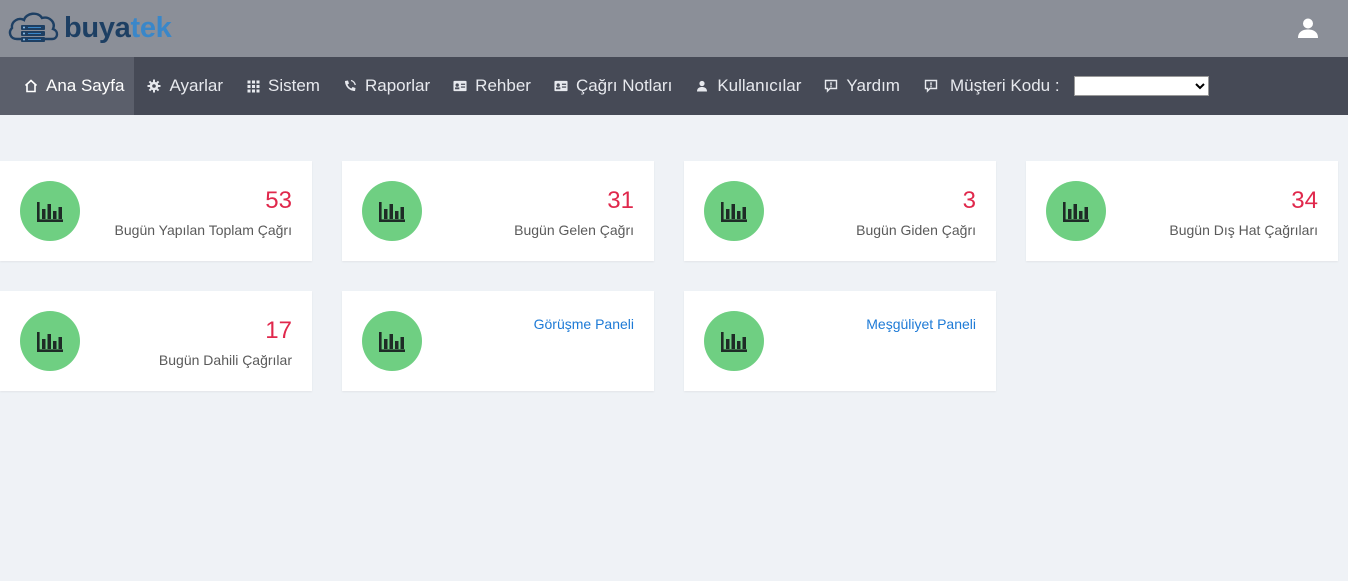 This screenshot has height=581, width=1348. I want to click on customer-code-section: Müşteri Kodu :, so click(1064, 86).